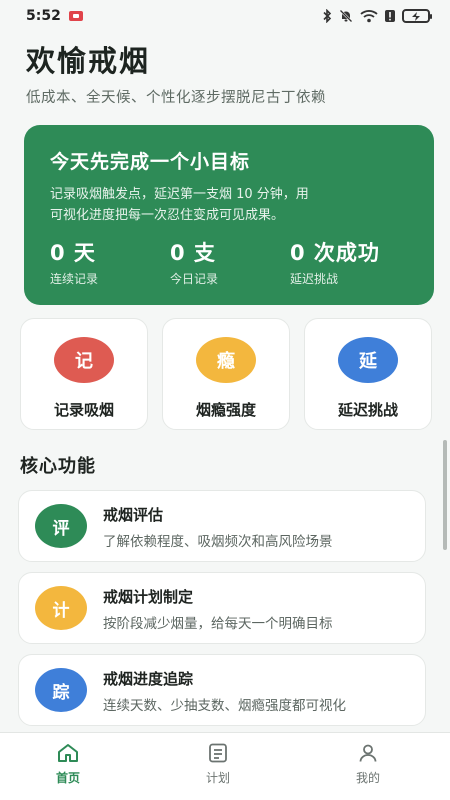  I want to click on daily-goal-desc-line1: 记录吸烟触发点，延迟第一支烟 10 分钟，用, so click(179, 194).